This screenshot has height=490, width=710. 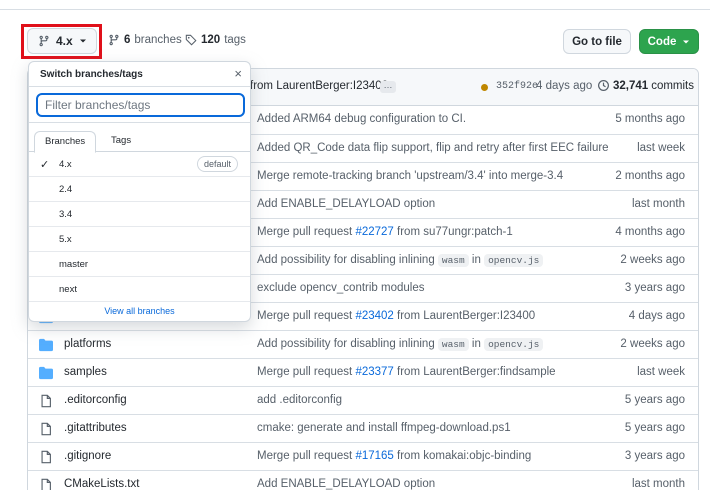 What do you see at coordinates (374, 372) in the screenshot?
I see `pull-request-link: #23377` at bounding box center [374, 372].